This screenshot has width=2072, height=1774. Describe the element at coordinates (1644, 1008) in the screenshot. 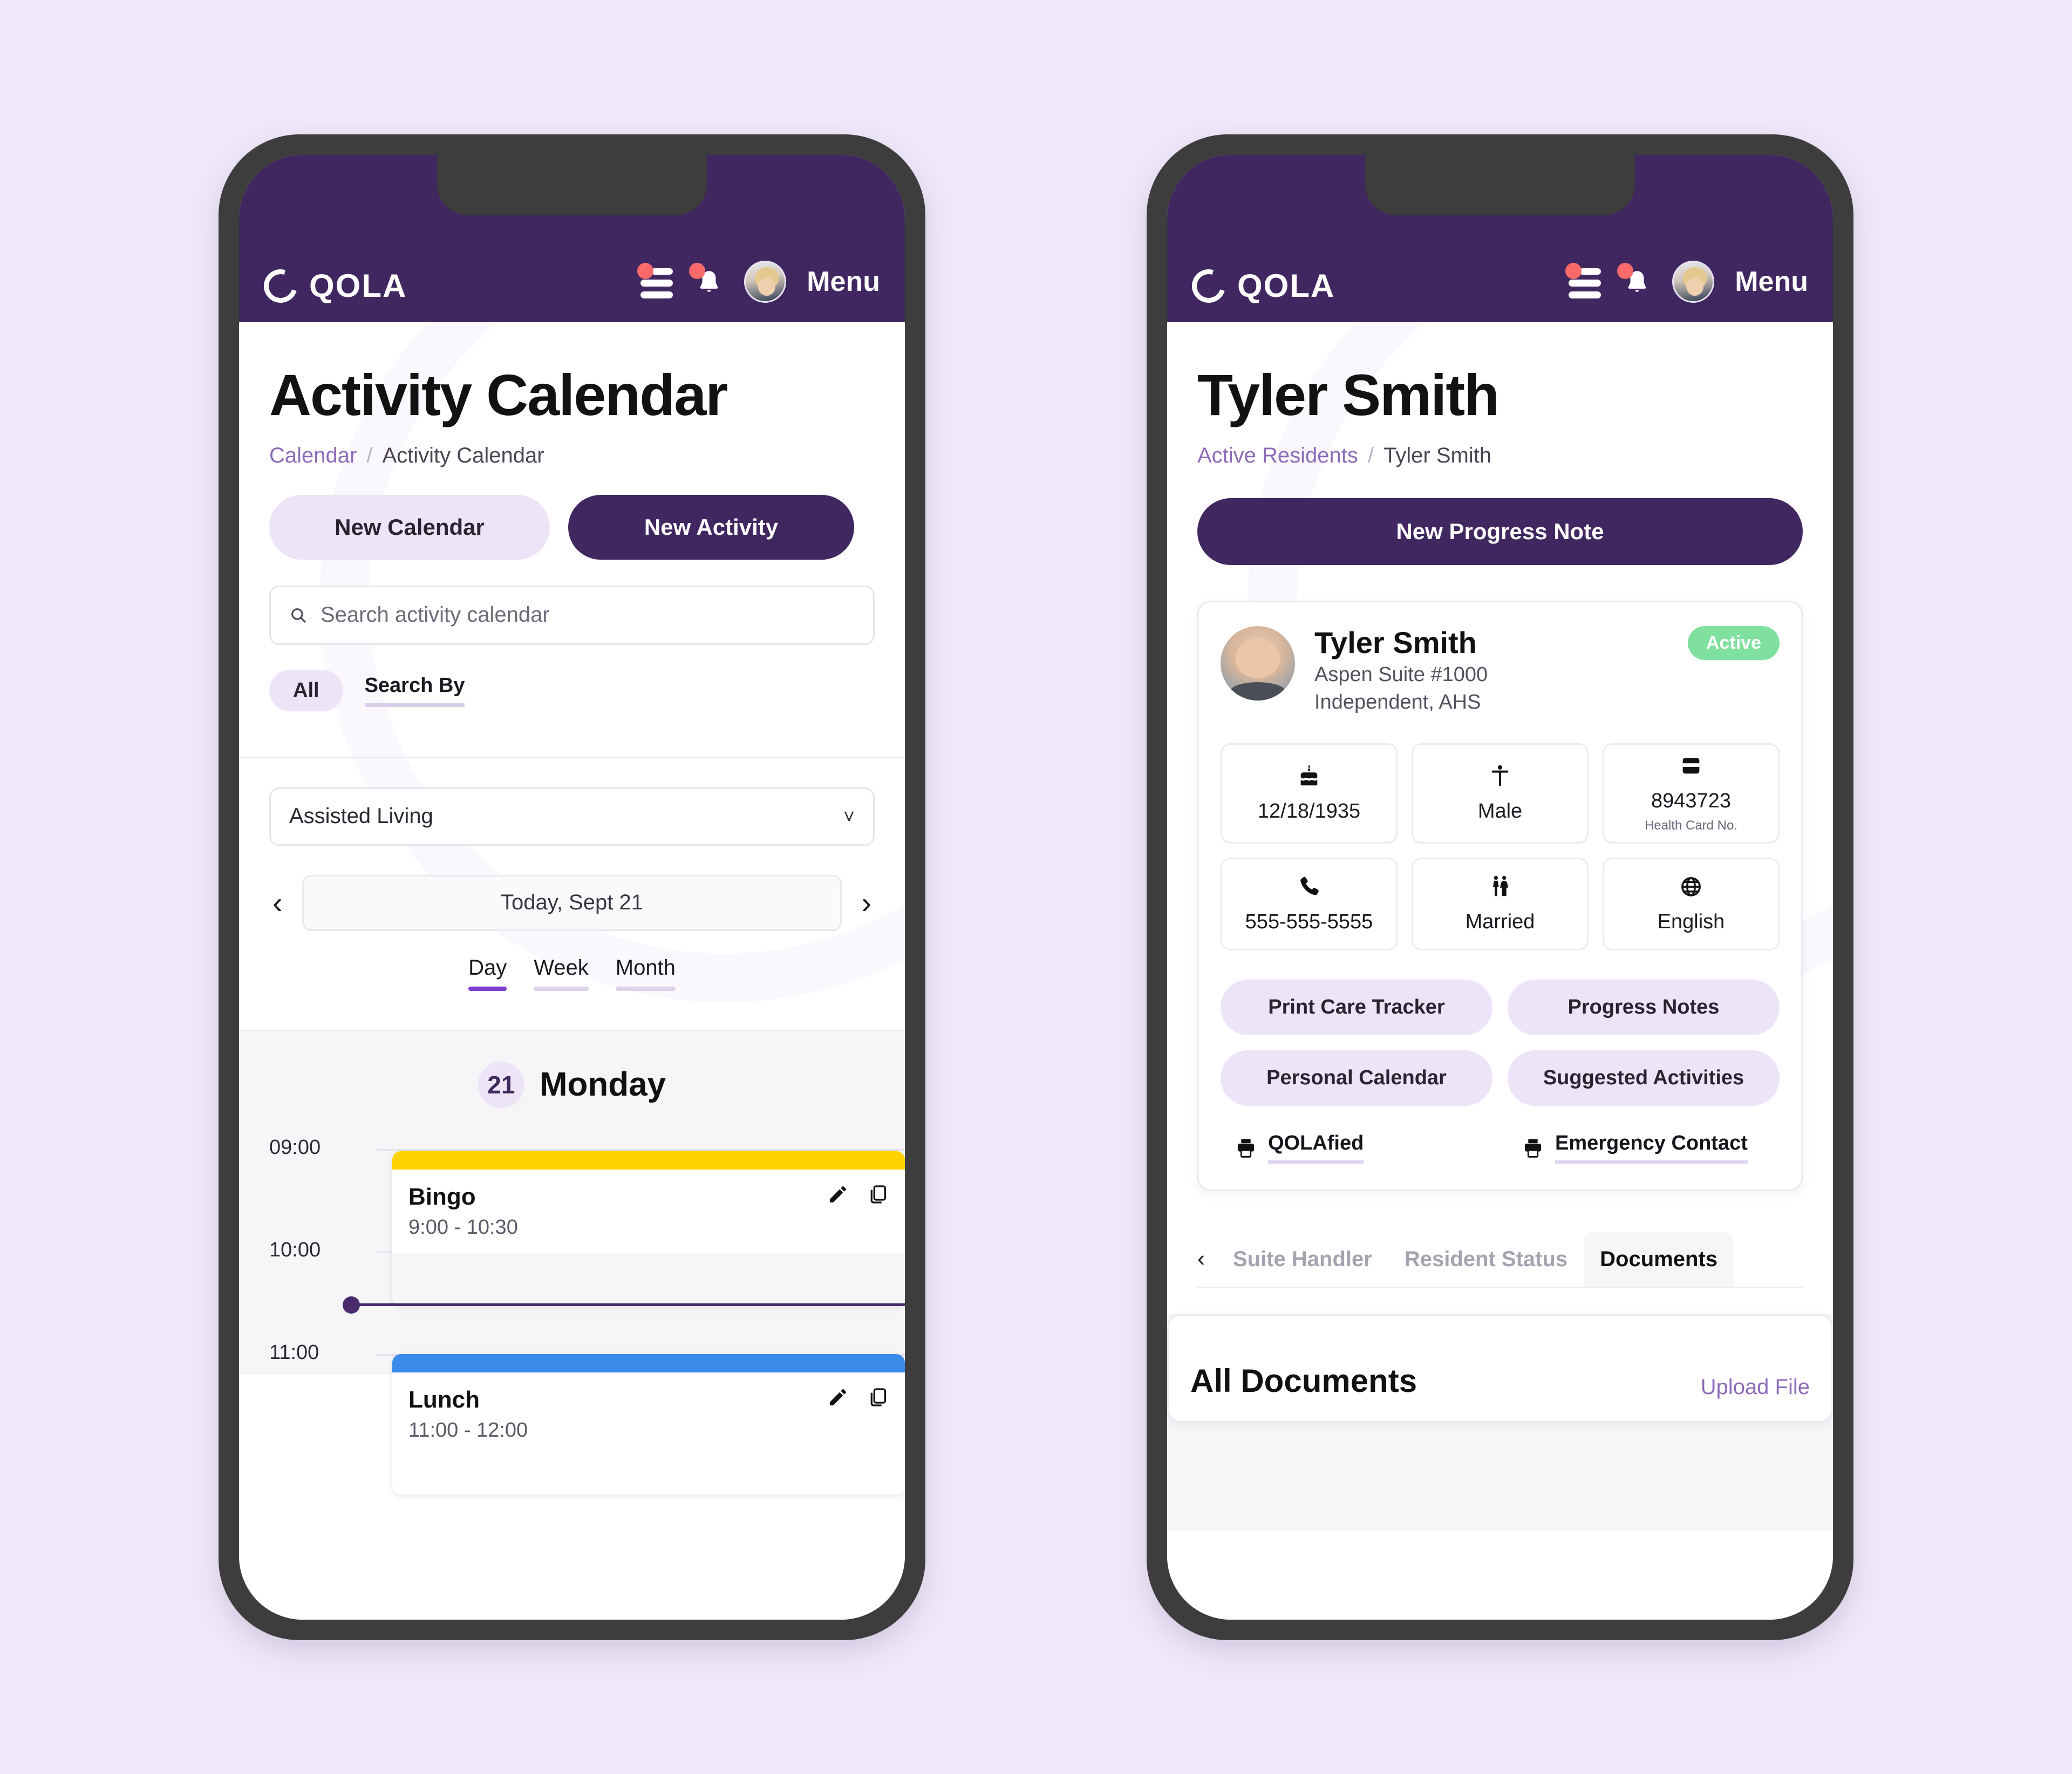

I see `progress-notes-button: Progress Notes` at that location.